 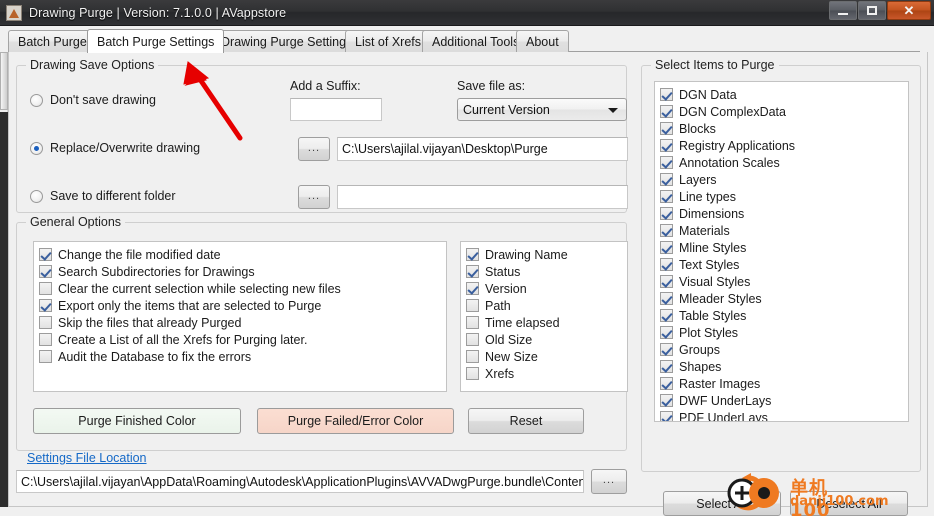 I want to click on window-controls: ✕, so click(x=880, y=10).